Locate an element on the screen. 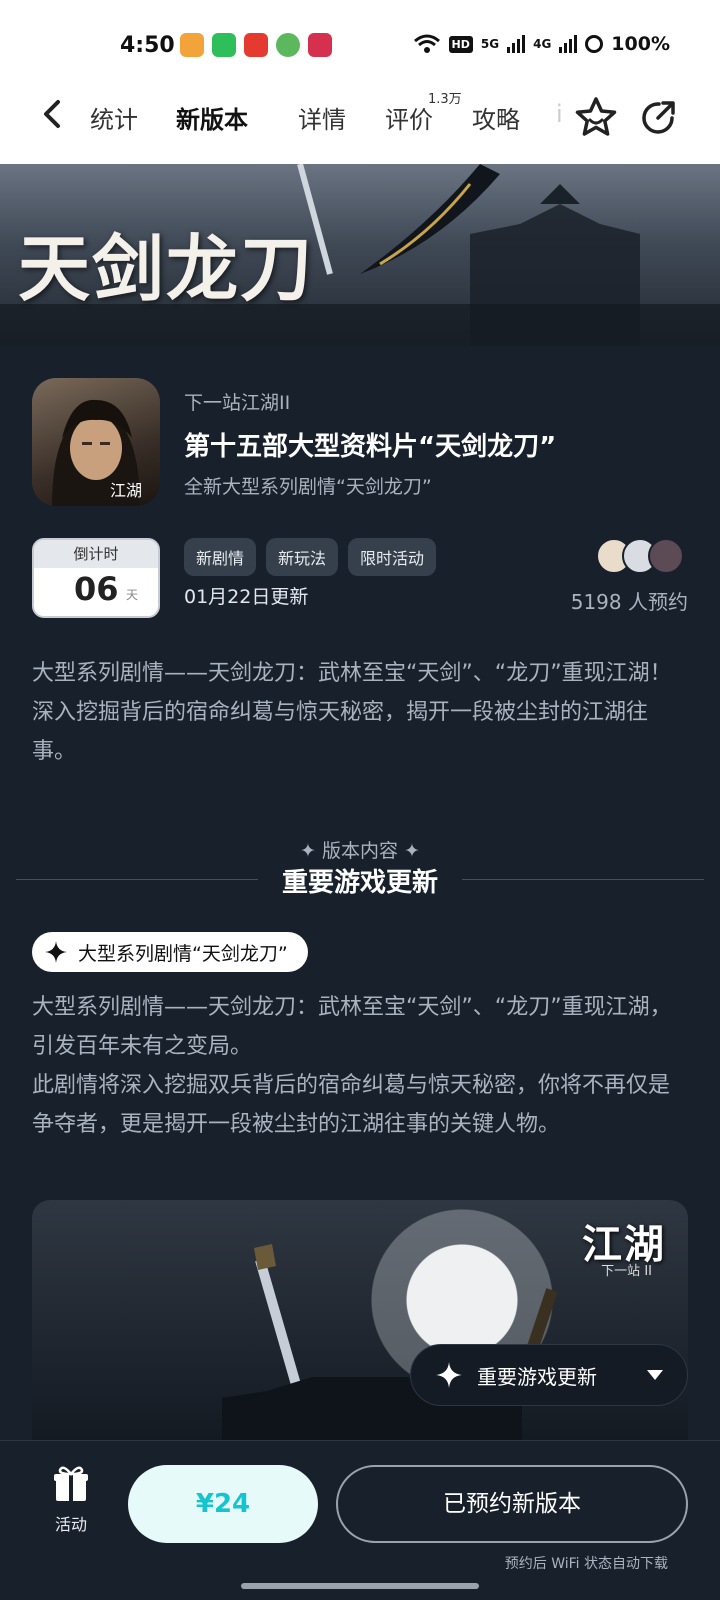 The height and width of the screenshot is (1600, 720). carrier-notification-icon is located at coordinates (288, 45).